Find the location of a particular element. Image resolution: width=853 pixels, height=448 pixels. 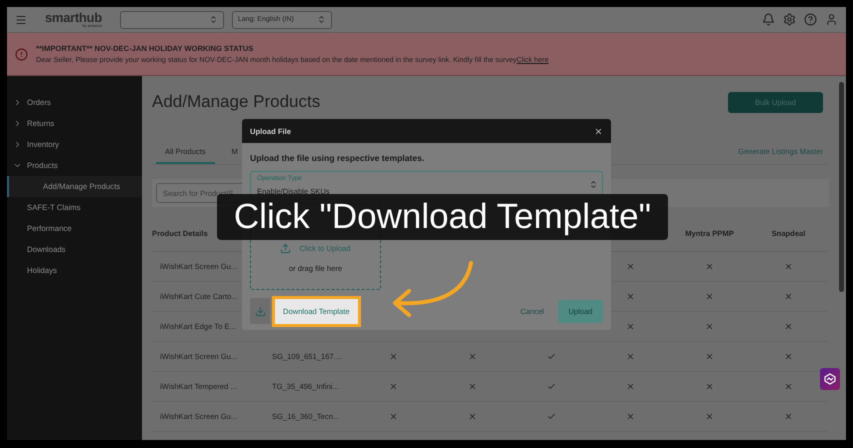

user-icon is located at coordinates (831, 19).